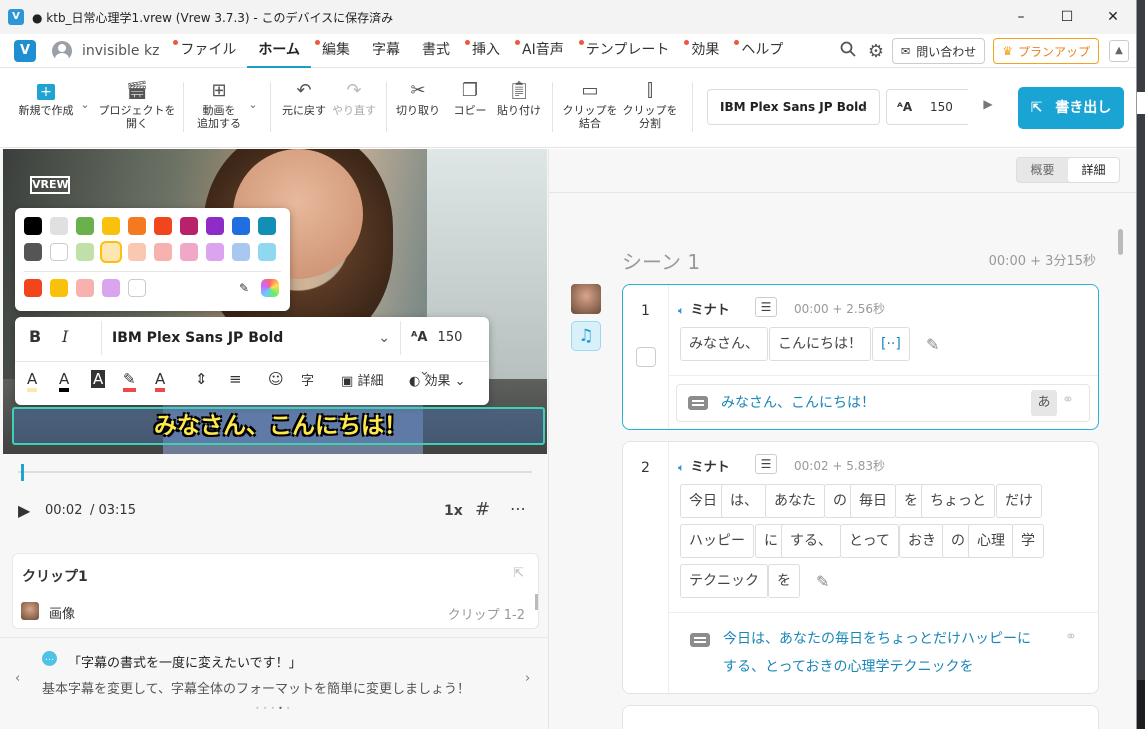 This screenshot has width=1145, height=729. What do you see at coordinates (253, 104) in the screenshot?
I see `add-video-dropdown: ⌄` at bounding box center [253, 104].